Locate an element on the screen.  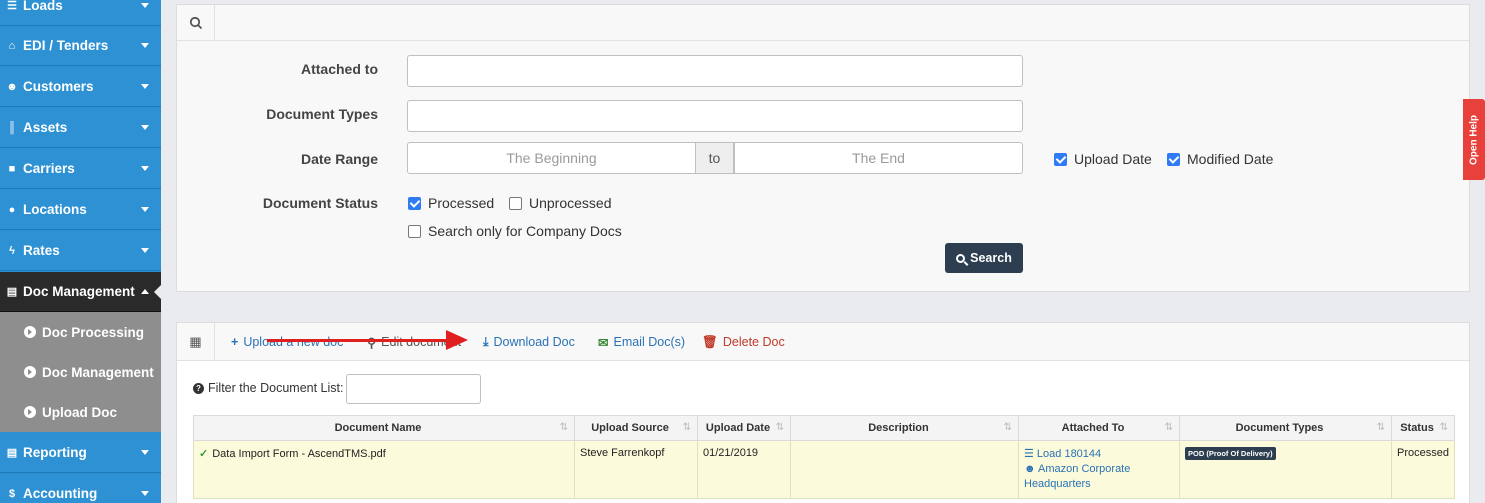
header-label: Upload Date is located at coordinates (738, 428).